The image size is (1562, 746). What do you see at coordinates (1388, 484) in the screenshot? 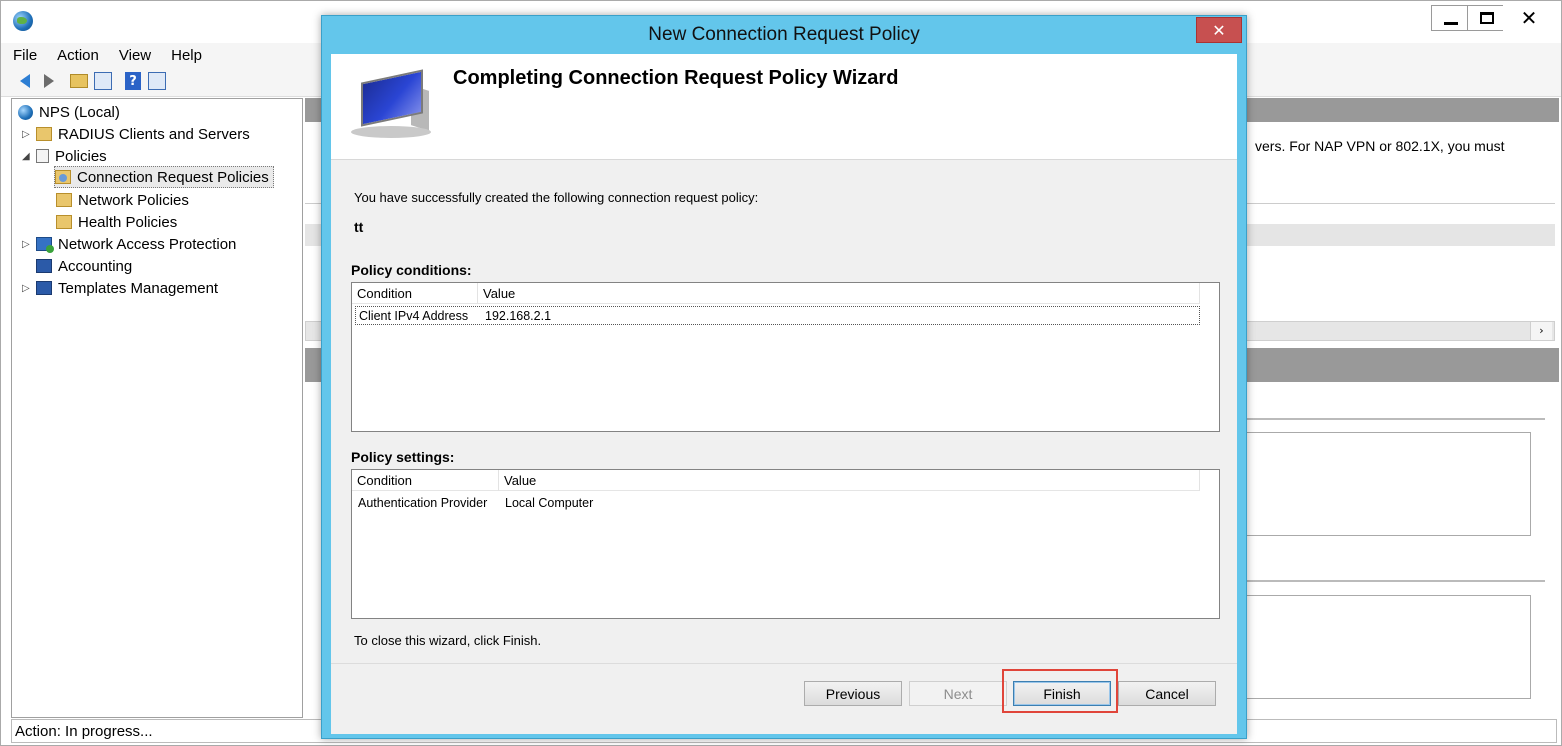
I see `conditions-preview-box` at bounding box center [1388, 484].